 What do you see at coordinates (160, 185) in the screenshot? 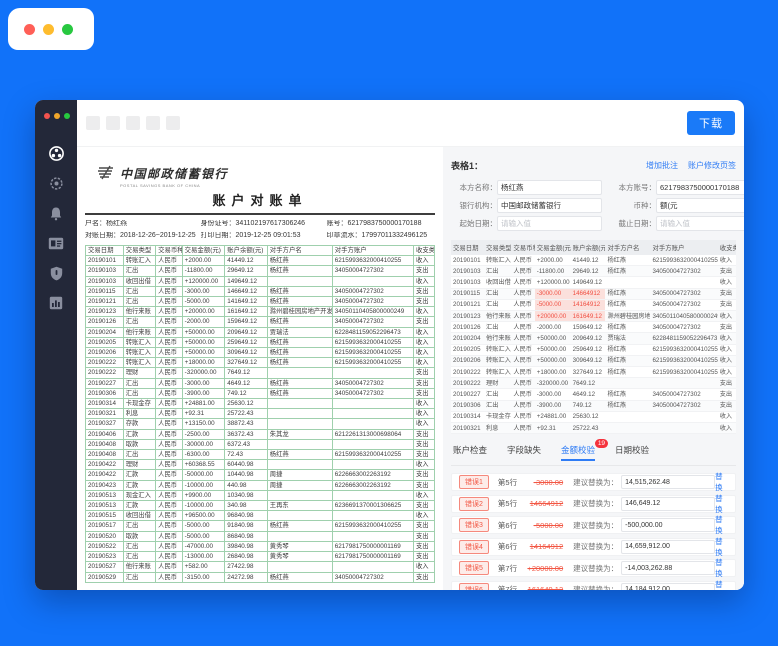
I see `bank-name-english: POSTAL SAVINGS BANK OF CHINA` at bounding box center [160, 185].